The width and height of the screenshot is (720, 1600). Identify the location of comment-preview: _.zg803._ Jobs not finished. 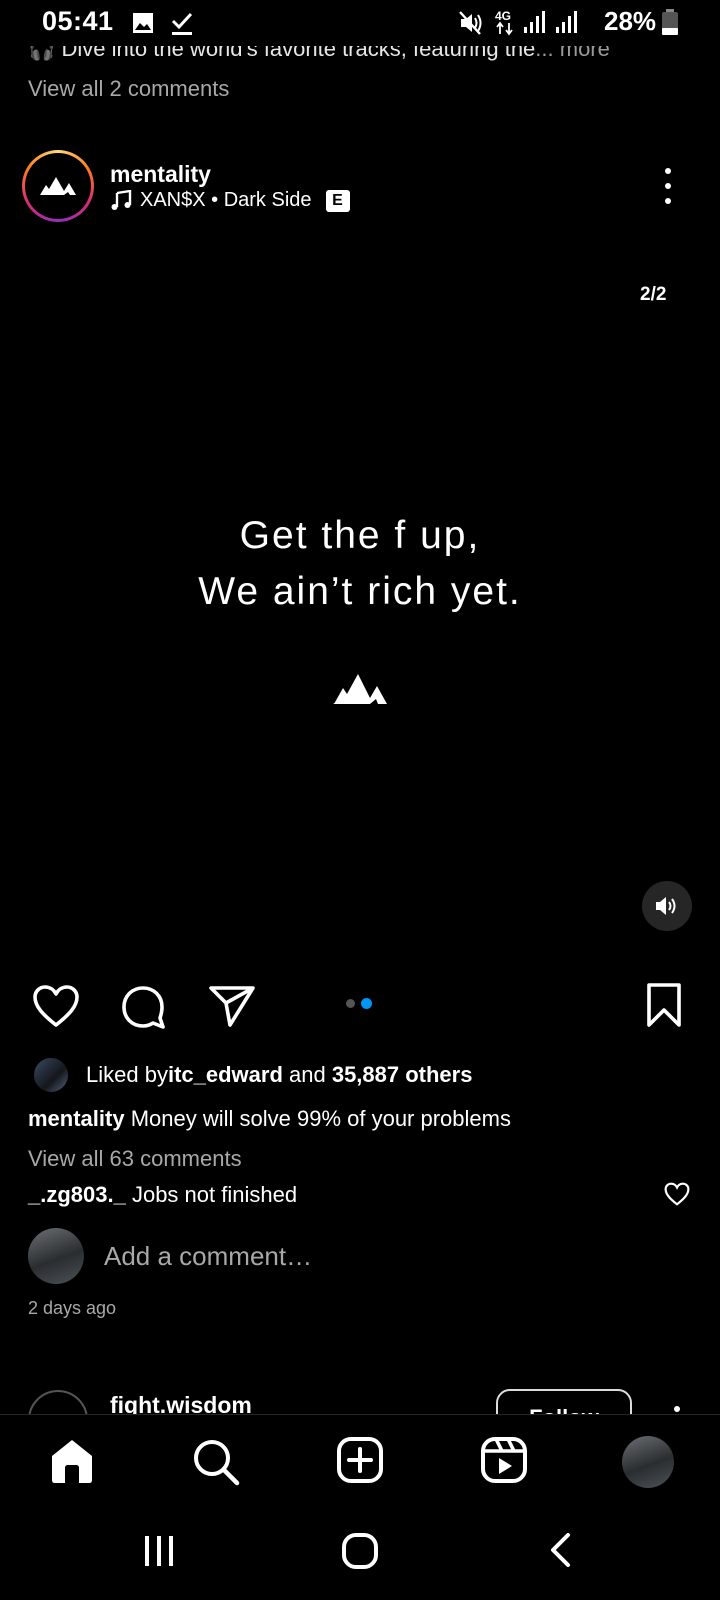
(162, 1195).